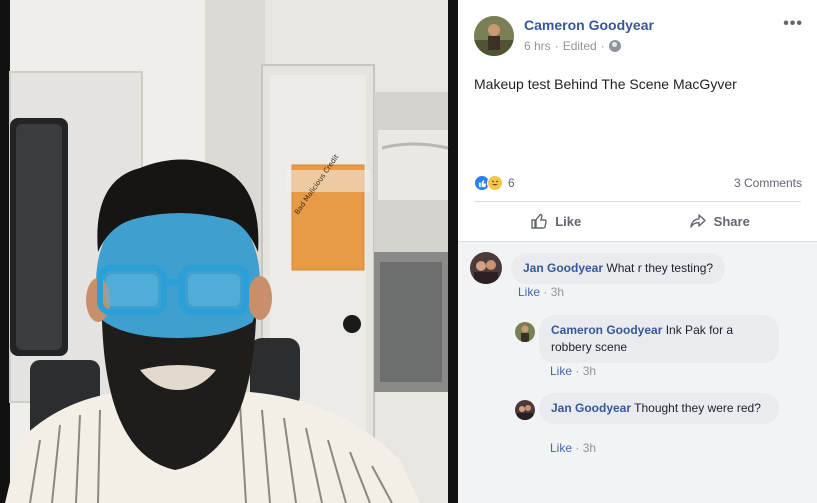  I want to click on divider, so click(637, 201).